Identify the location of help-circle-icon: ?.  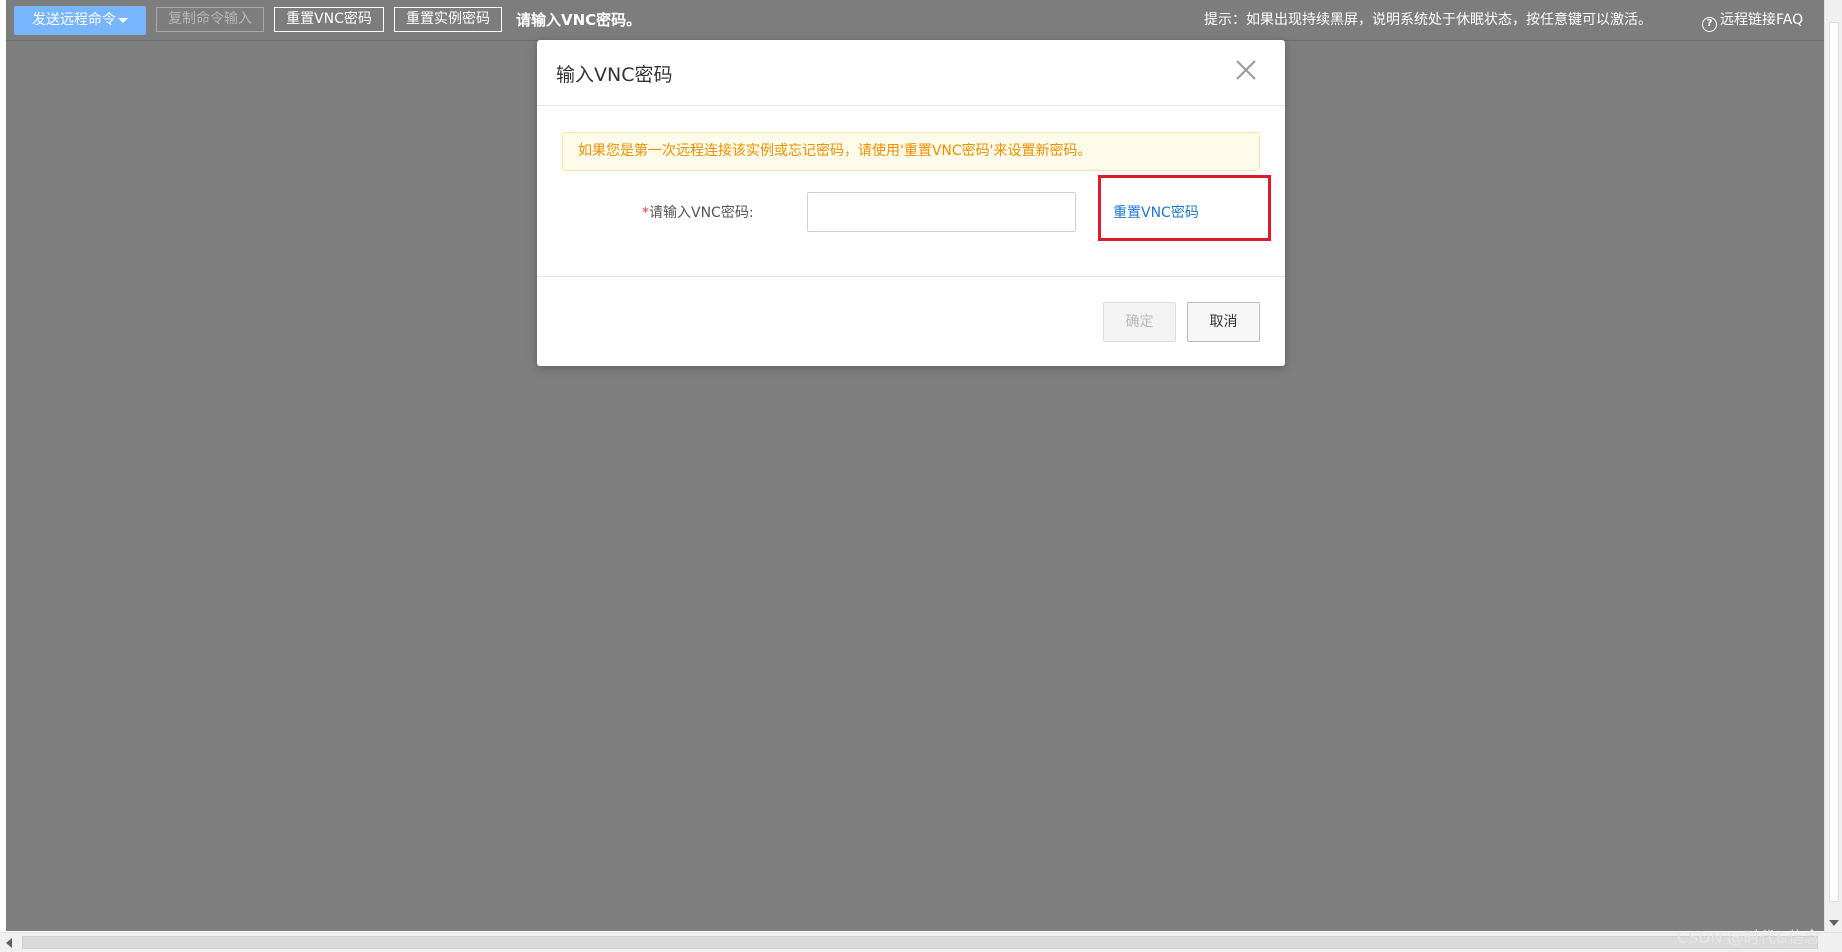
(1709, 24).